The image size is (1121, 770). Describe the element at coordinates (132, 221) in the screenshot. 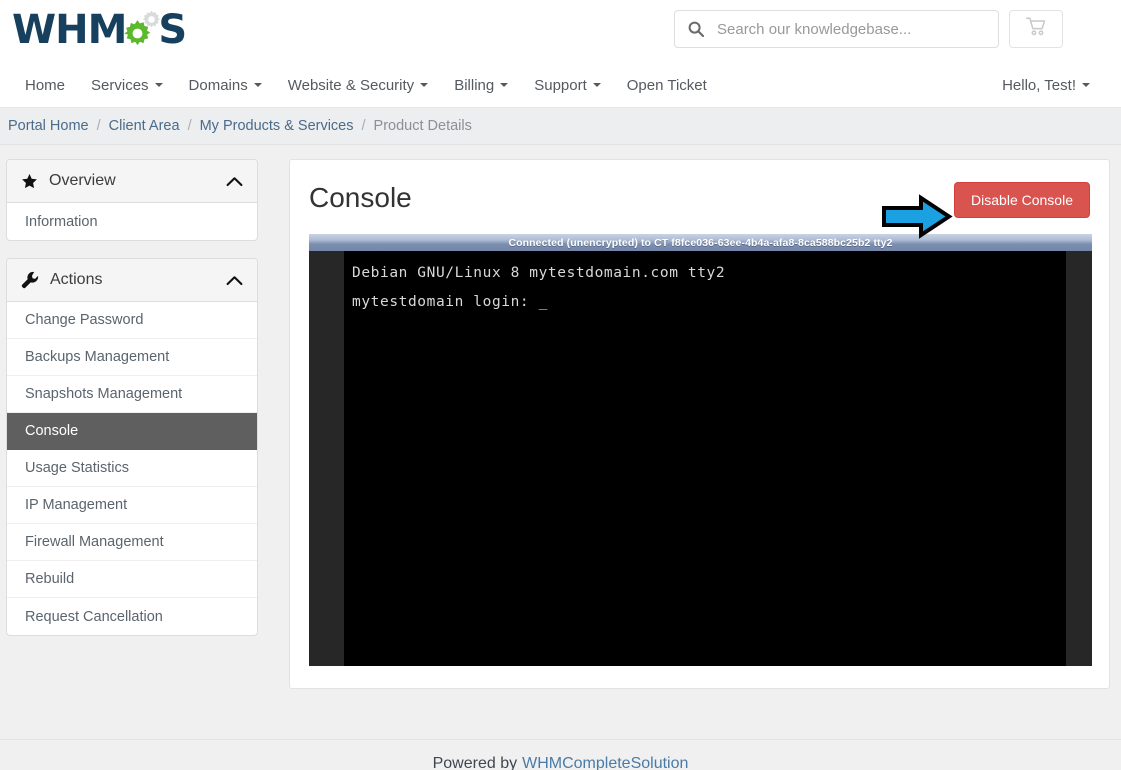

I see `sidebar-item-information: Information` at that location.